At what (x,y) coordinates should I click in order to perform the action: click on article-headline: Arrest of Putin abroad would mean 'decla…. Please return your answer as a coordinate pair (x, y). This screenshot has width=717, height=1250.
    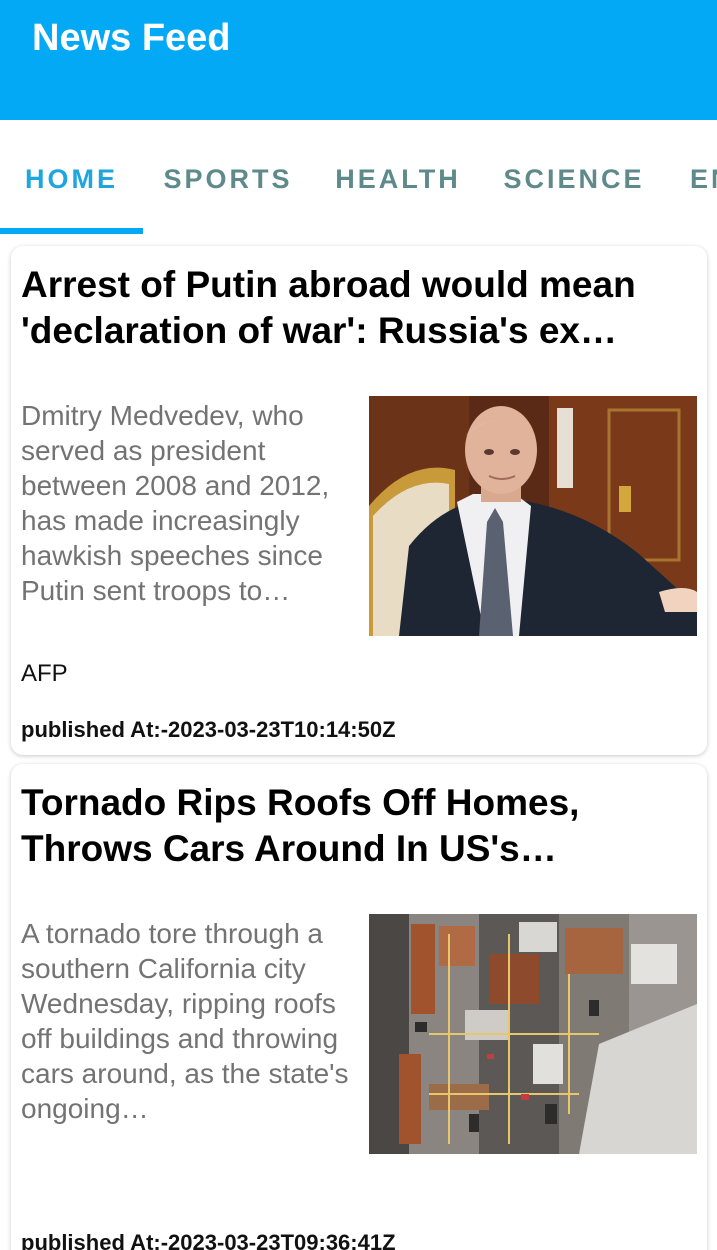
    Looking at the image, I should click on (356, 308).